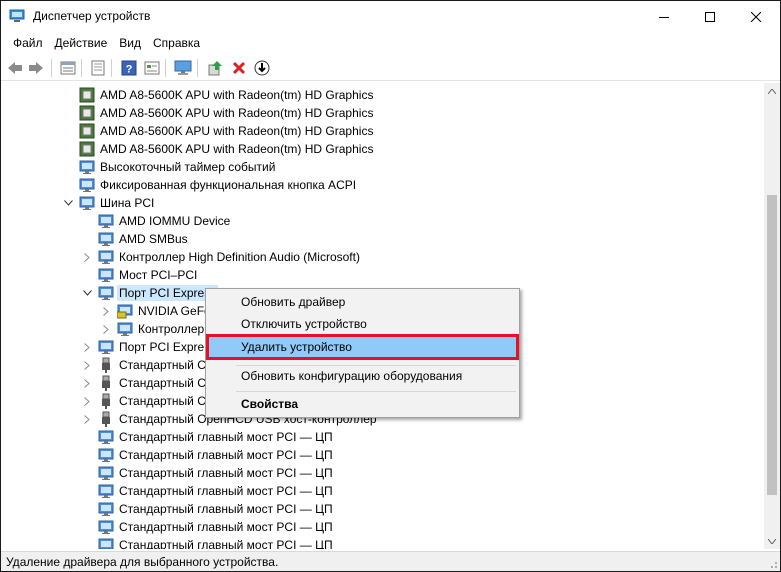 This screenshot has height=572, width=781. What do you see at coordinates (144, 347) in the screenshot?
I see `tree-item: Порт PCI Expre` at bounding box center [144, 347].